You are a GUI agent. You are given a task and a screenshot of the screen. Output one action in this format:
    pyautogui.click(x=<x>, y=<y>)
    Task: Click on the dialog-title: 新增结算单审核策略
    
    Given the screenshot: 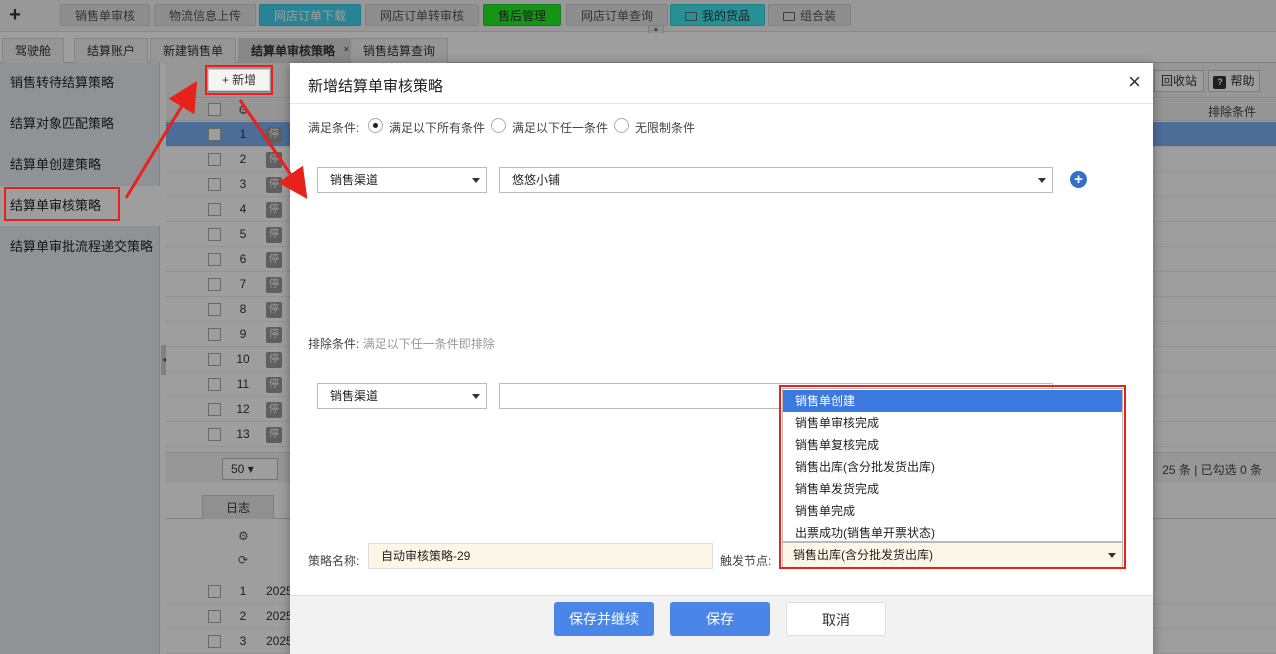 What is the action you would take?
    pyautogui.click(x=376, y=86)
    